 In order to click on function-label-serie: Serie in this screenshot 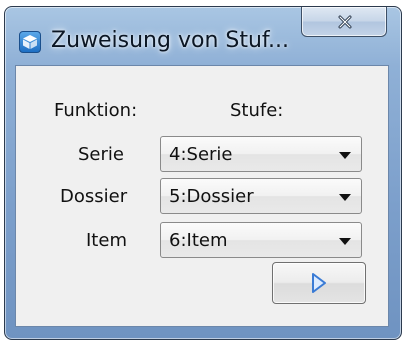, I will do `click(101, 154)`.